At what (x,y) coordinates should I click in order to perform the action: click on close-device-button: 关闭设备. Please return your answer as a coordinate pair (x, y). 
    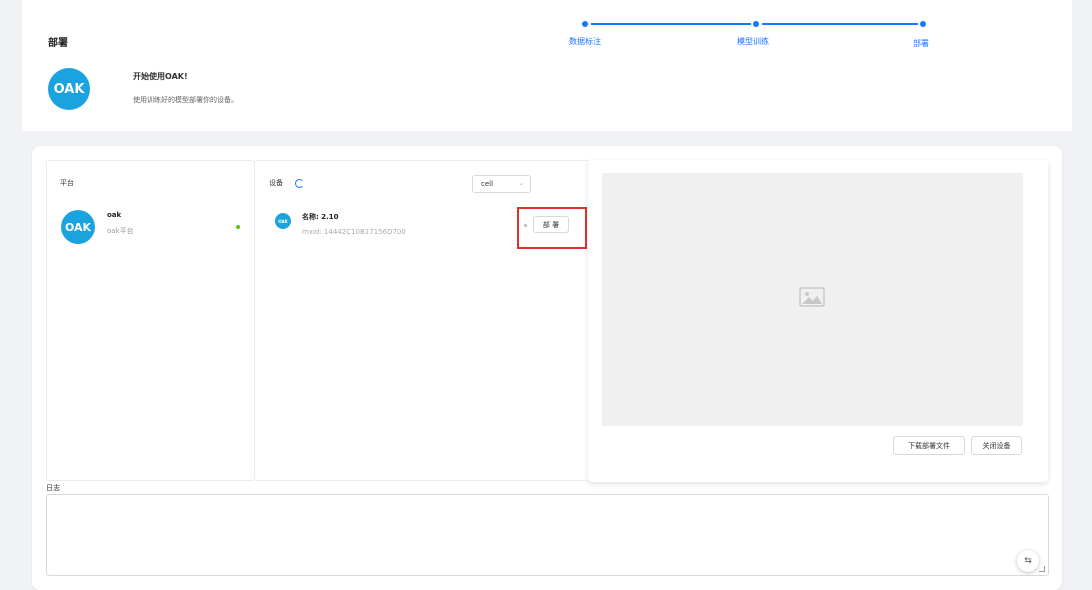
    Looking at the image, I should click on (996, 445).